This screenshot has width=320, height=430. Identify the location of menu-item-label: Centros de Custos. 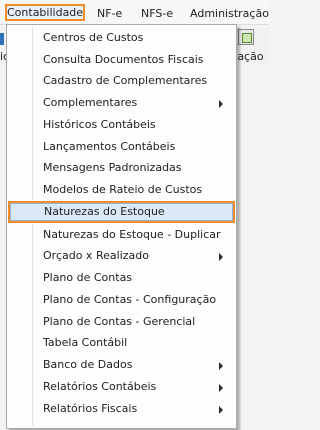
(93, 37).